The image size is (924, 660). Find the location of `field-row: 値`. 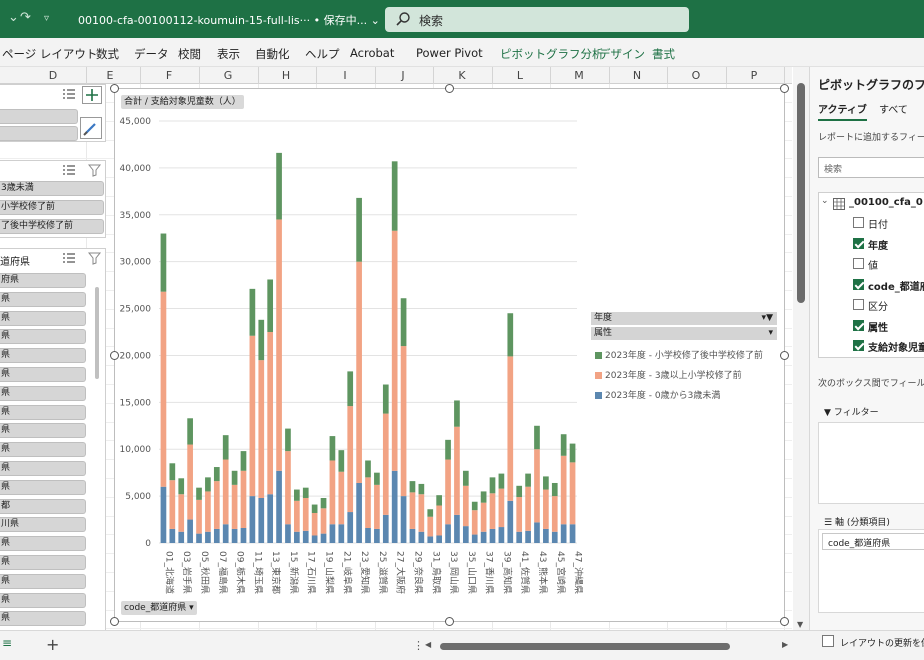

field-row: 値 is located at coordinates (871, 264).